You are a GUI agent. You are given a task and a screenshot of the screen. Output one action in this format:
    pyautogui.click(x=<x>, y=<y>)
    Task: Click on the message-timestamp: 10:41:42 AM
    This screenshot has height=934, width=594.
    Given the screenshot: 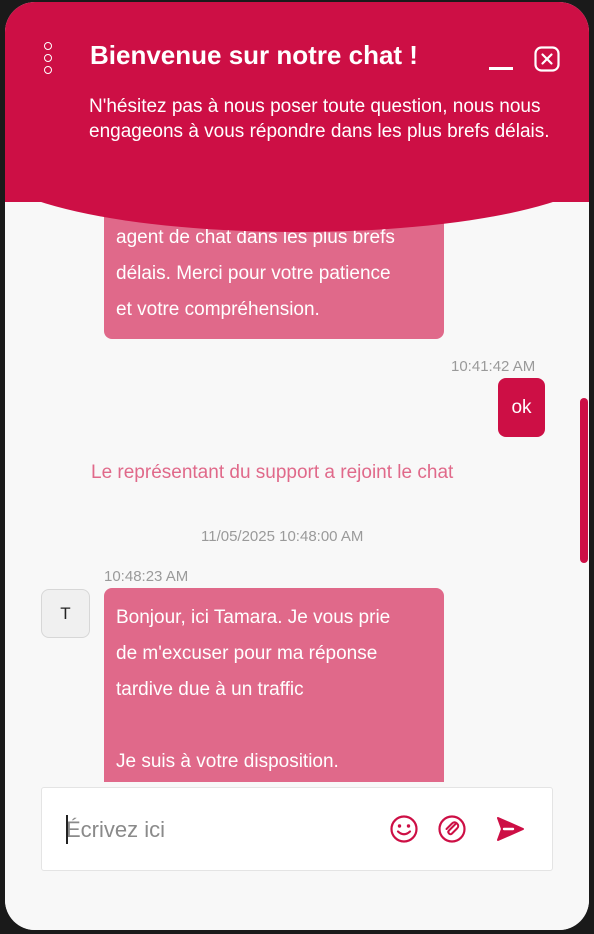 What is the action you would take?
    pyautogui.click(x=493, y=366)
    